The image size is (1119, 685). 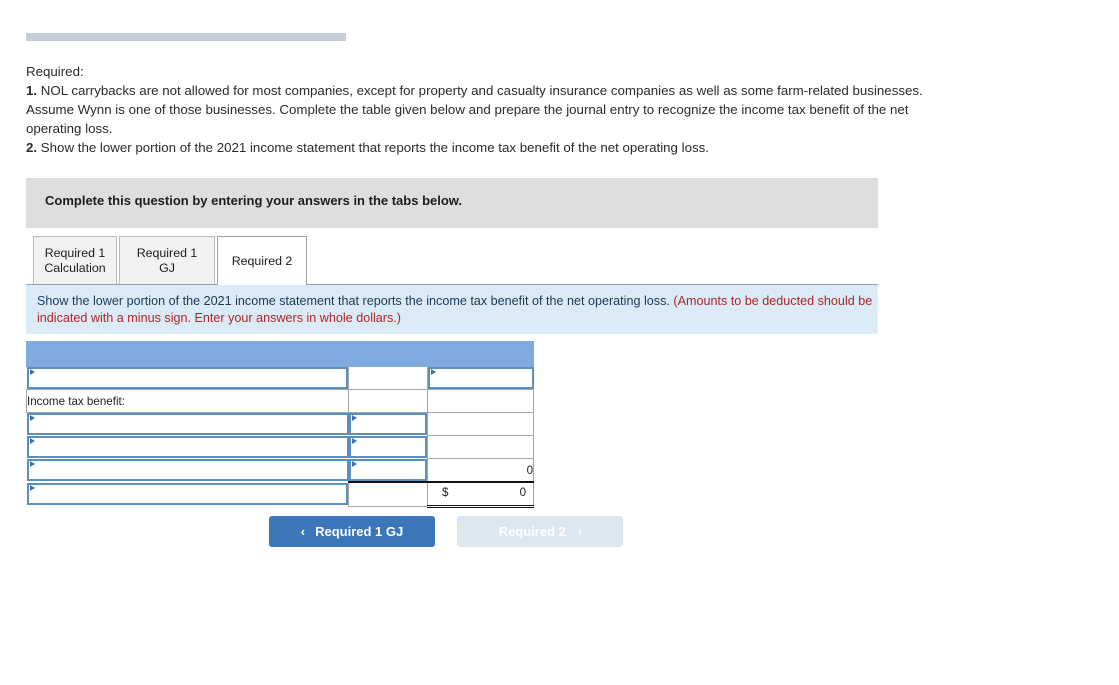 What do you see at coordinates (446, 531) in the screenshot?
I see `navigation-buttons: ‹ Required 1 GJ Required 2 ›` at bounding box center [446, 531].